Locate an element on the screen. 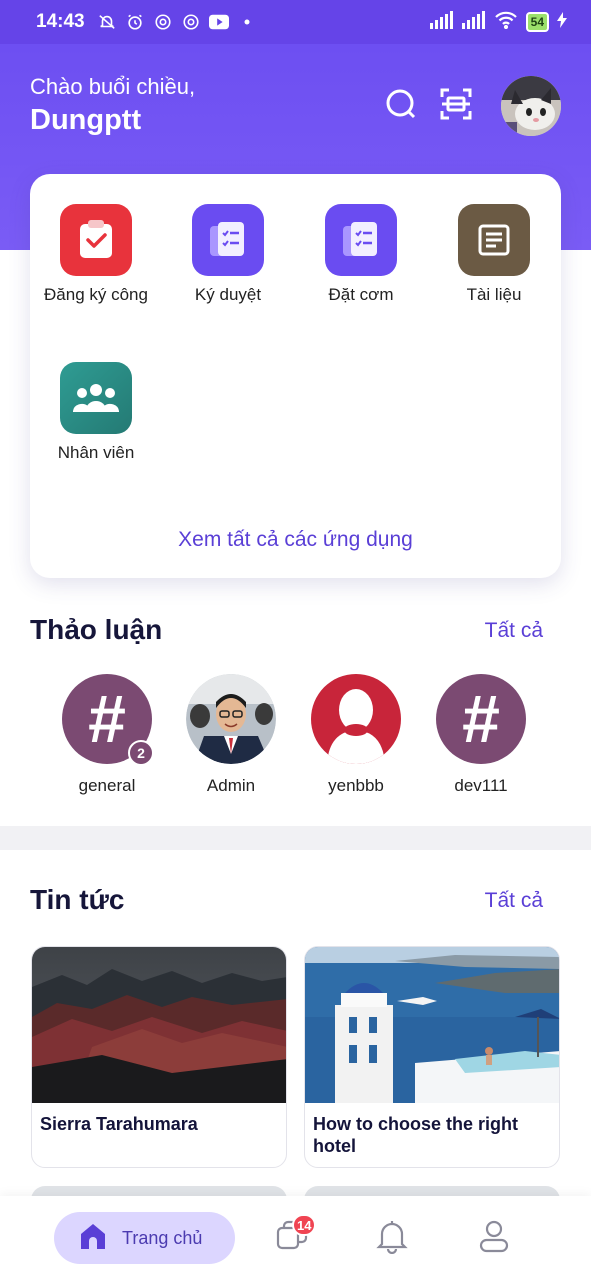  chat-badge: 14 is located at coordinates (304, 1225).